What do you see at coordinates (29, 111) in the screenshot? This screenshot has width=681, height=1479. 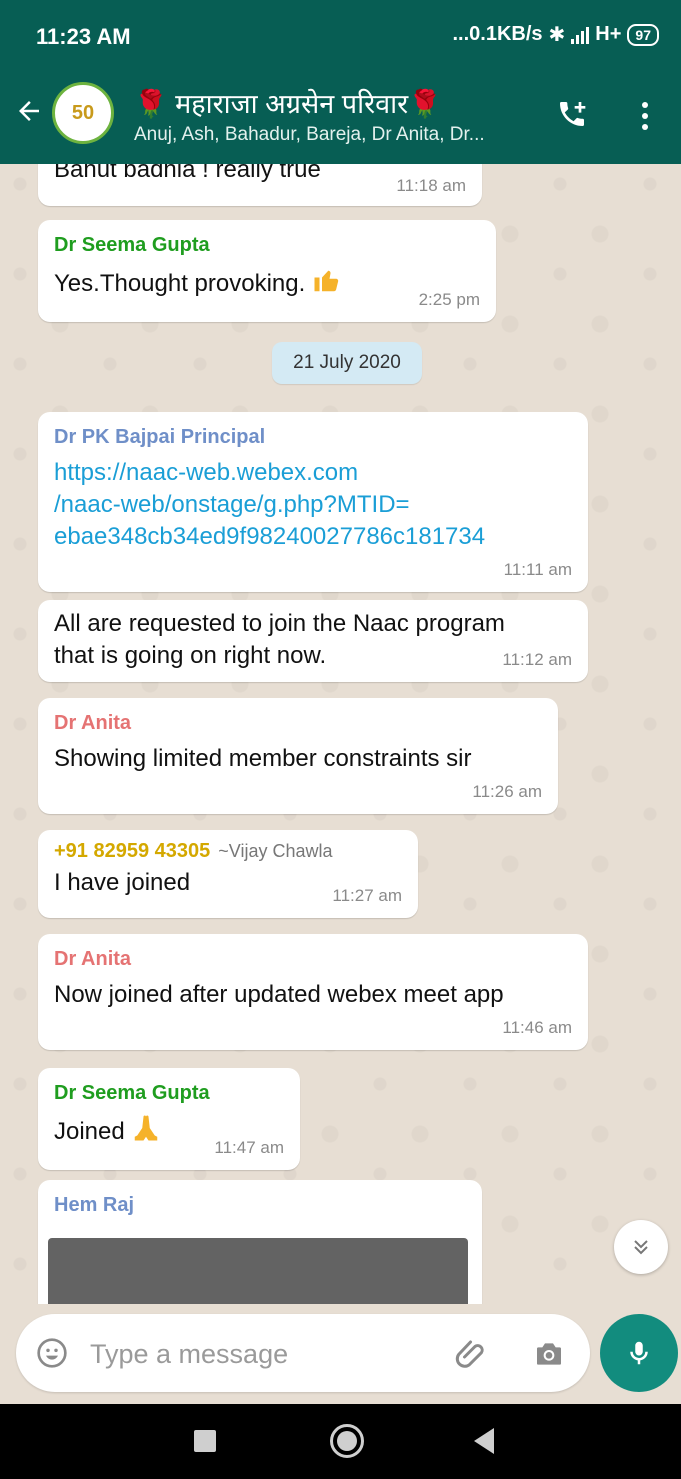 I see `back-arrow-icon` at bounding box center [29, 111].